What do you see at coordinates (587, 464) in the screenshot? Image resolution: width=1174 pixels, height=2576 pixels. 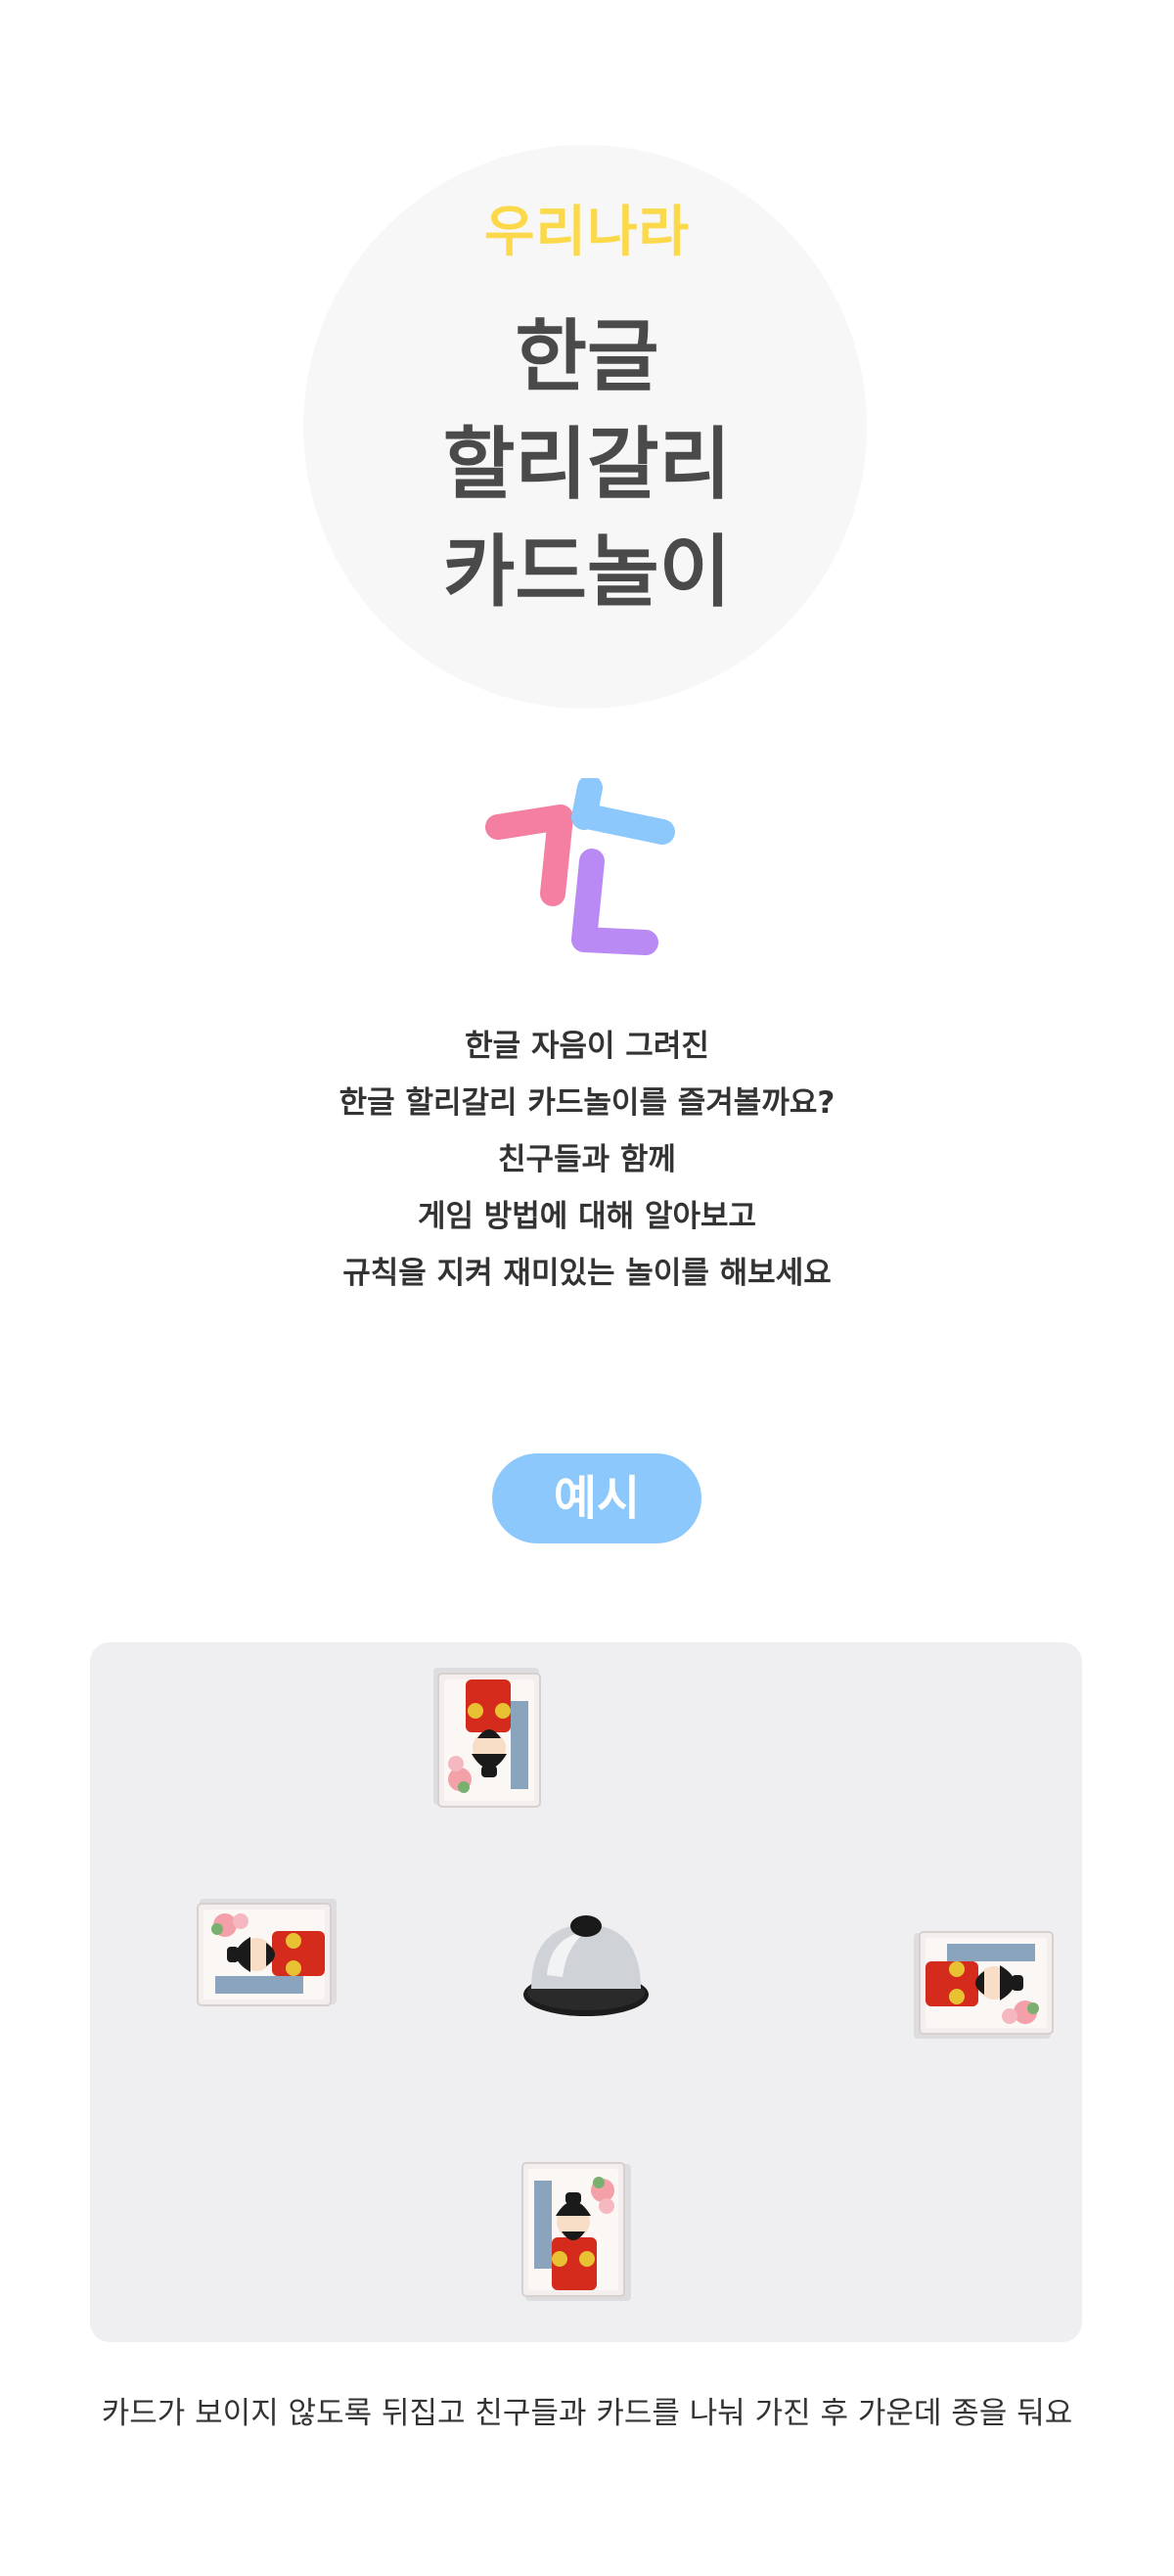 I see `hero-title-line-2: 할리갈리` at bounding box center [587, 464].